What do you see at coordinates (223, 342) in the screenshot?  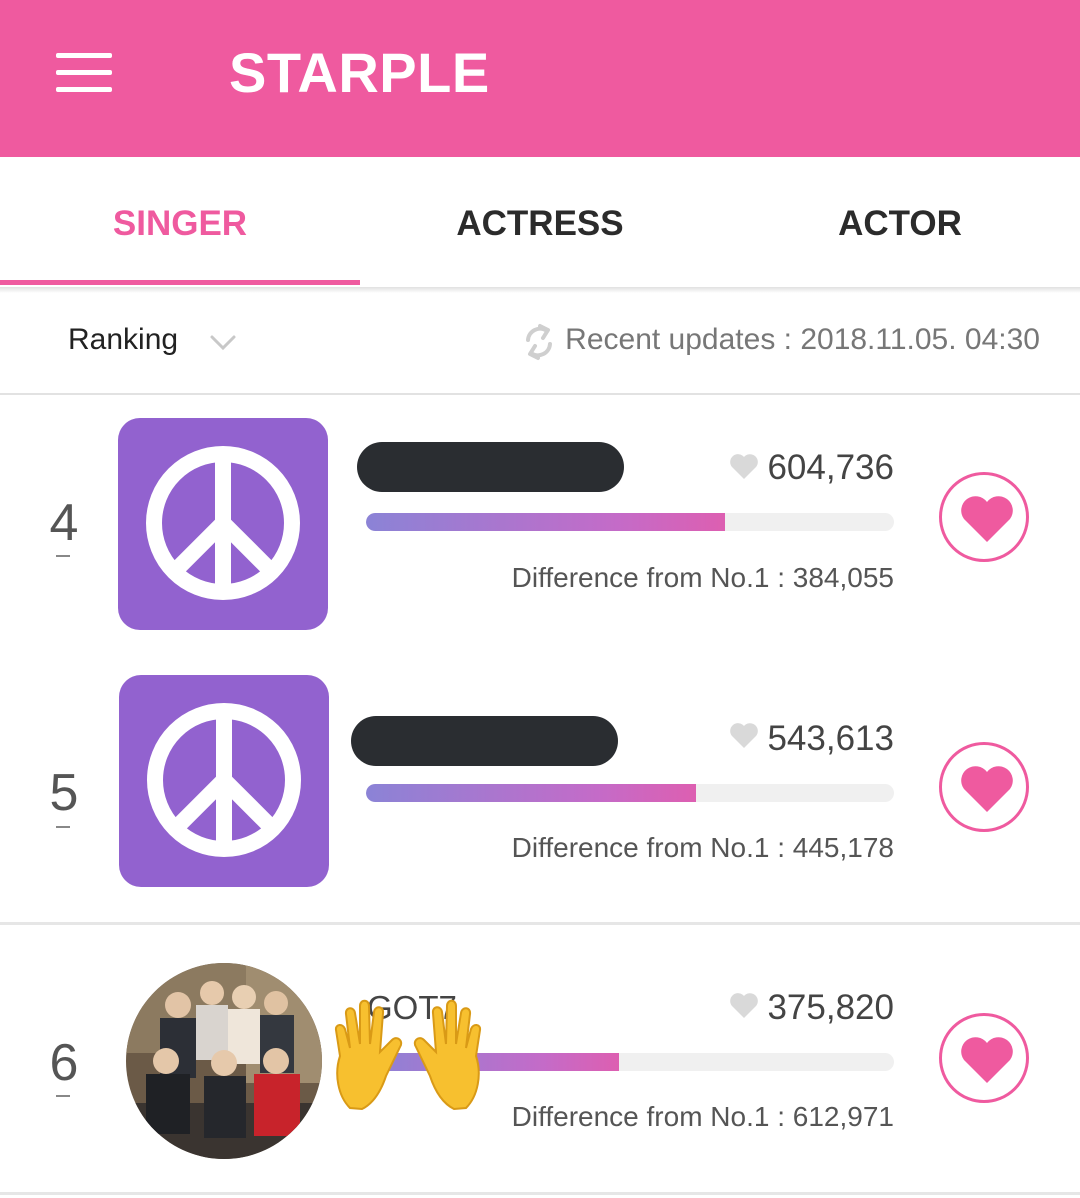 I see `chevron-down-icon` at bounding box center [223, 342].